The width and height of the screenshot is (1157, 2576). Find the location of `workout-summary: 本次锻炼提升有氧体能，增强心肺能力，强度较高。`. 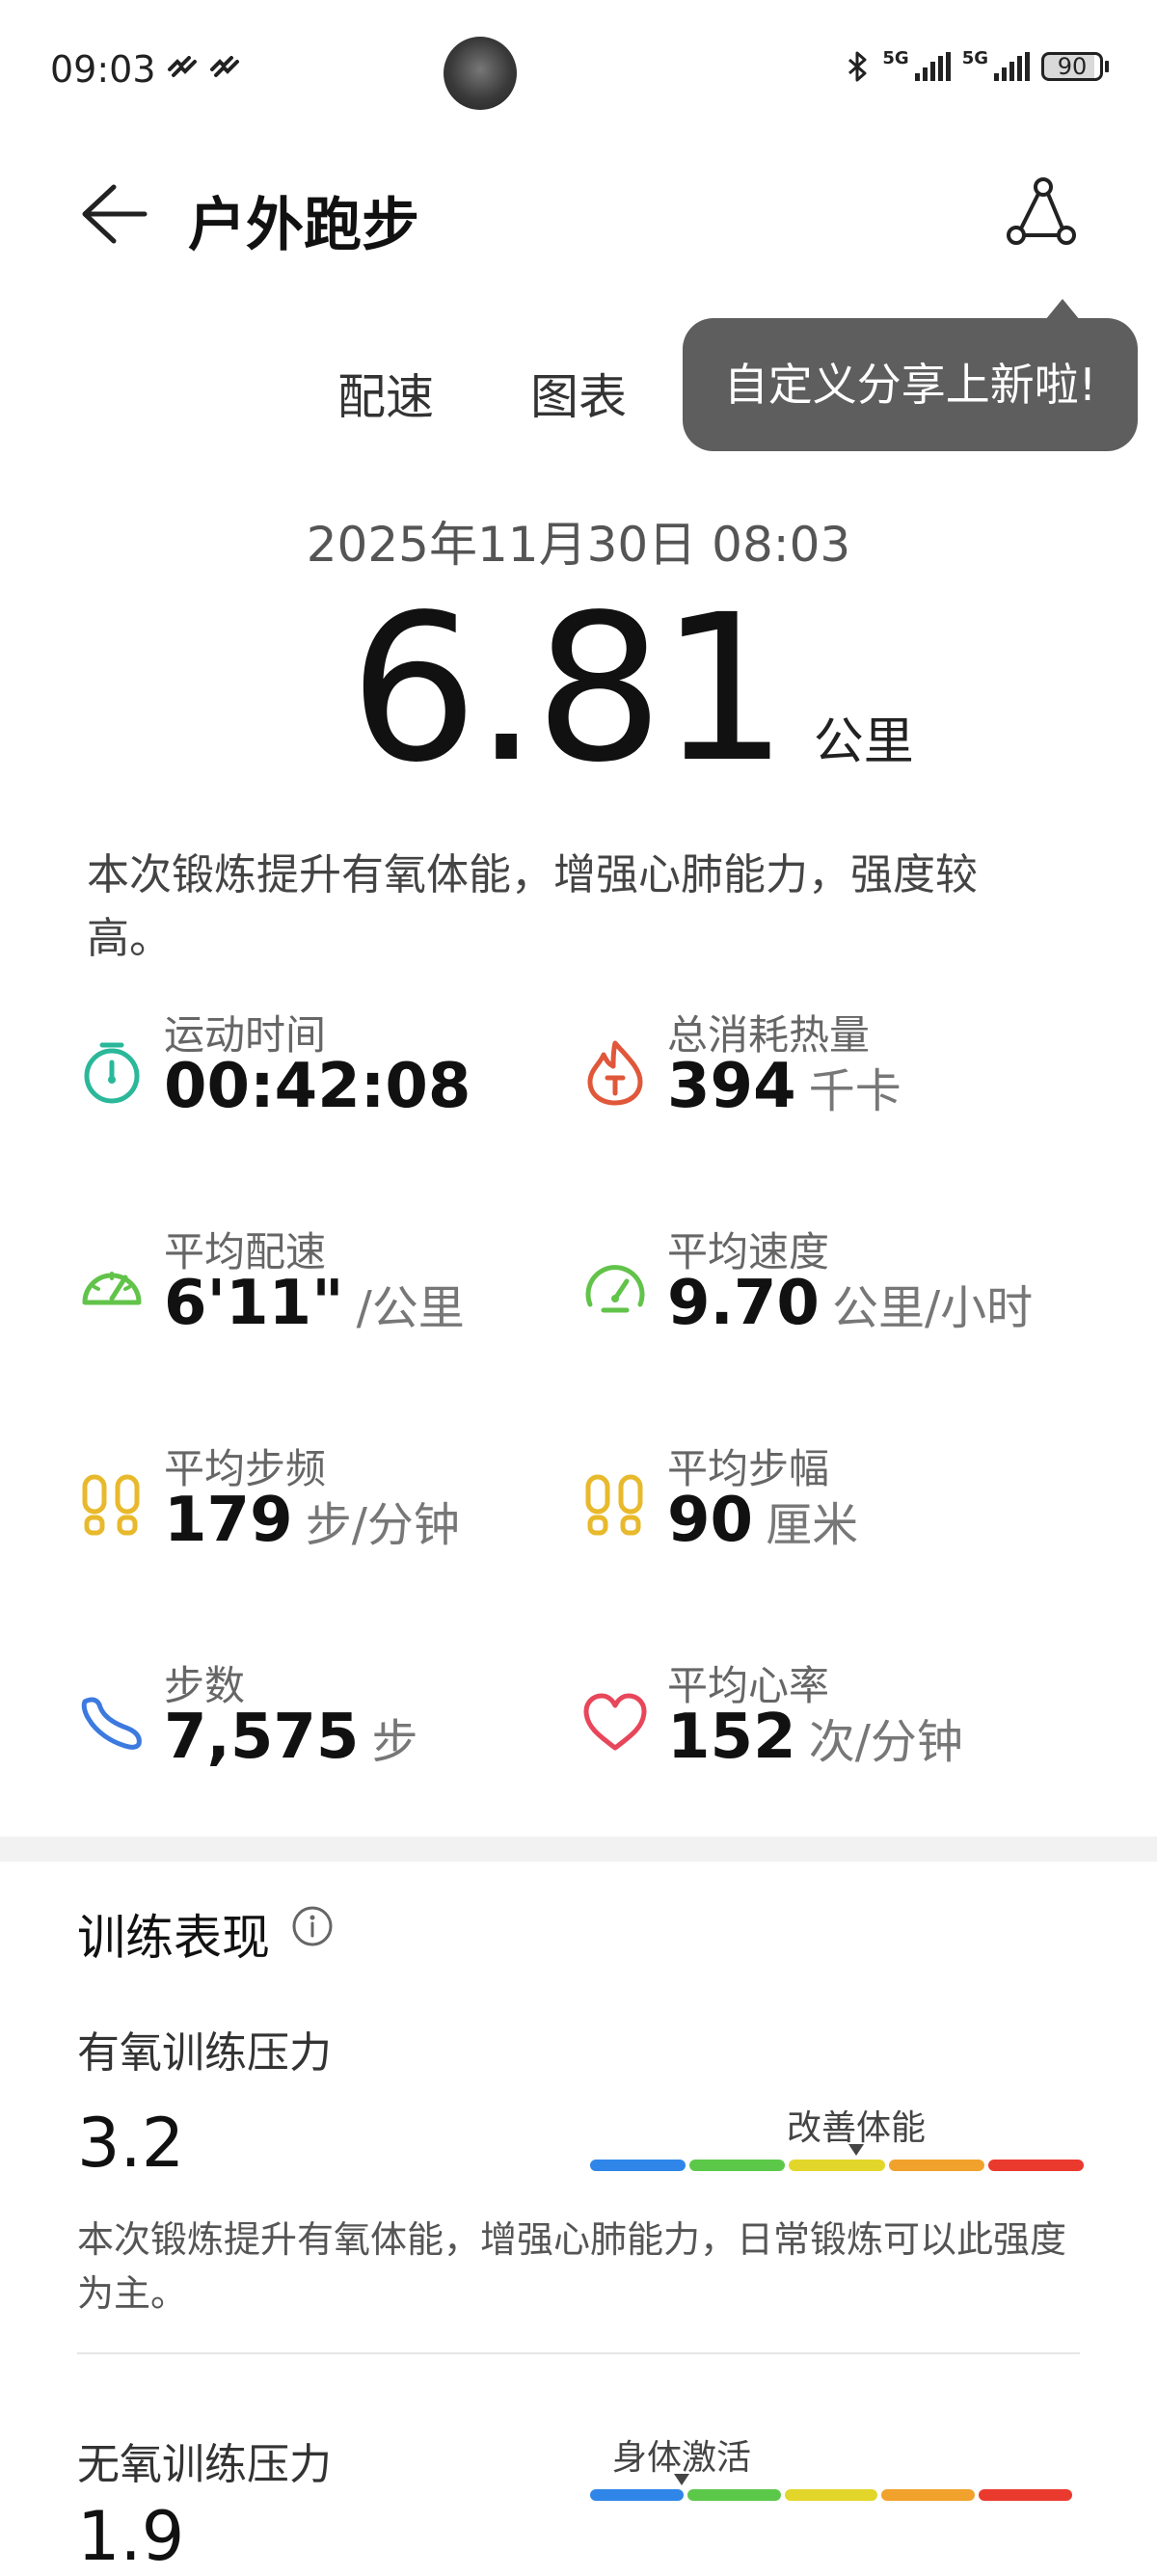

workout-summary: 本次锻炼提升有氧体能，增强心肺能力，强度较高。 is located at coordinates (532, 907).